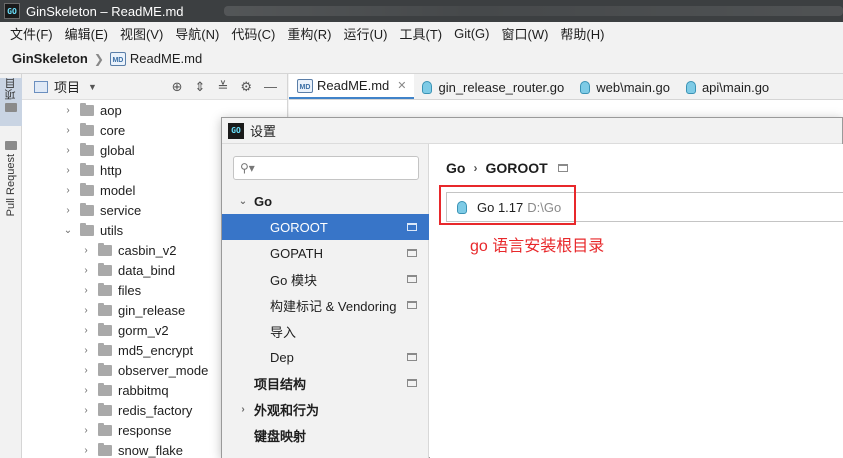  What do you see at coordinates (163, 370) in the screenshot?
I see `tree-item-label: observer_mode` at bounding box center [163, 370].